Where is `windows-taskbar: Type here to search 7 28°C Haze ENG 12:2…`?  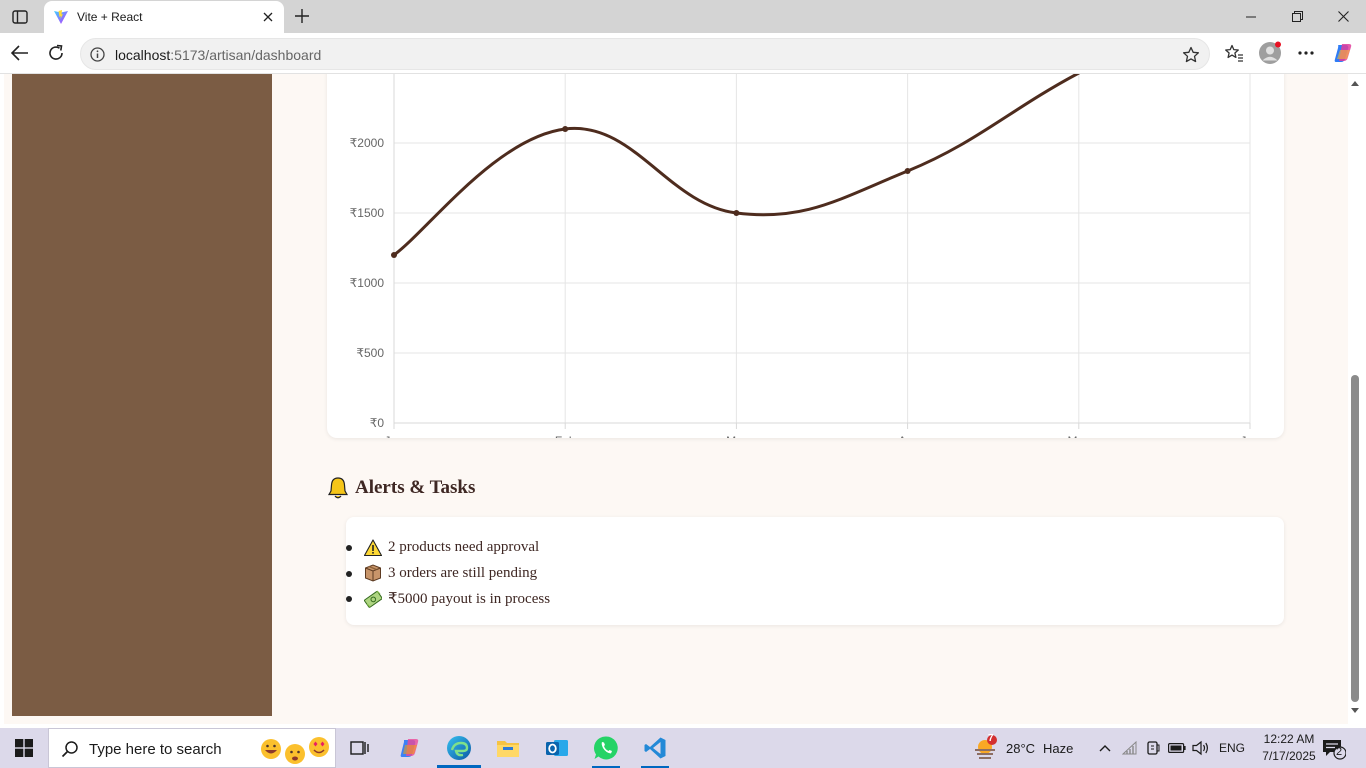
windows-taskbar: Type here to search 7 28°C Haze ENG 12:2… is located at coordinates (683, 748).